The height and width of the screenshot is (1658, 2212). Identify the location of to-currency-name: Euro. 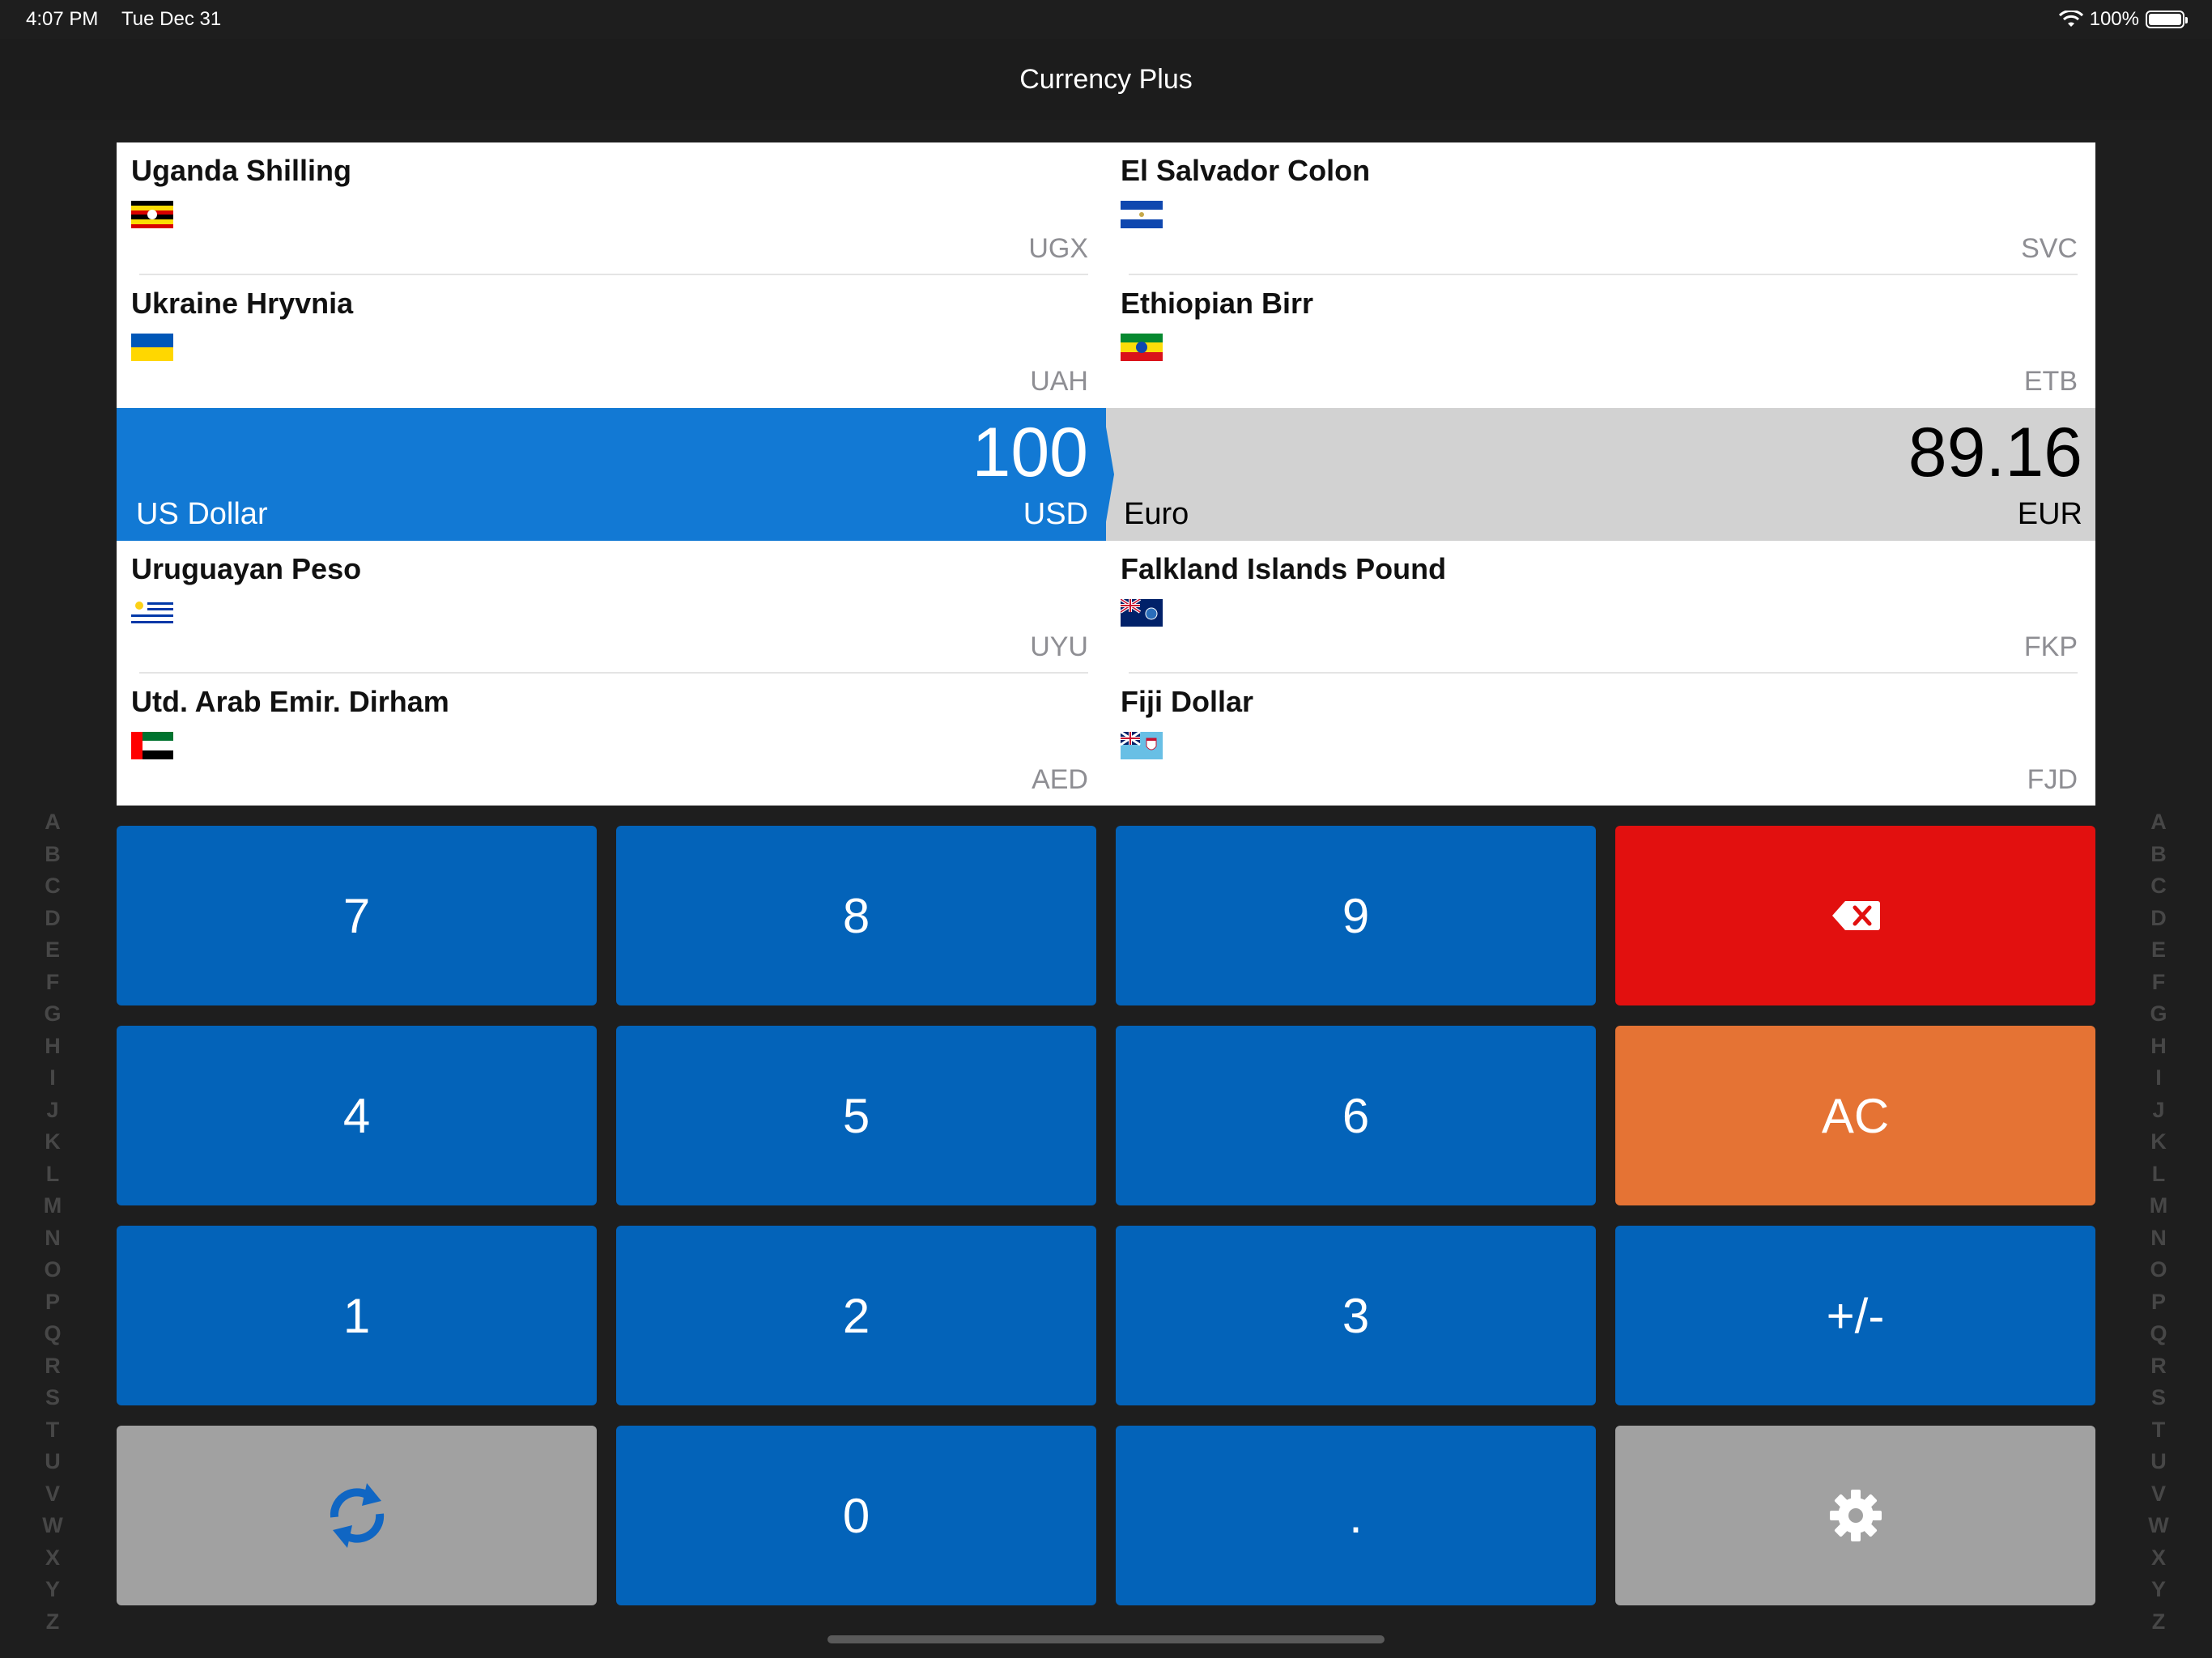
(1156, 514).